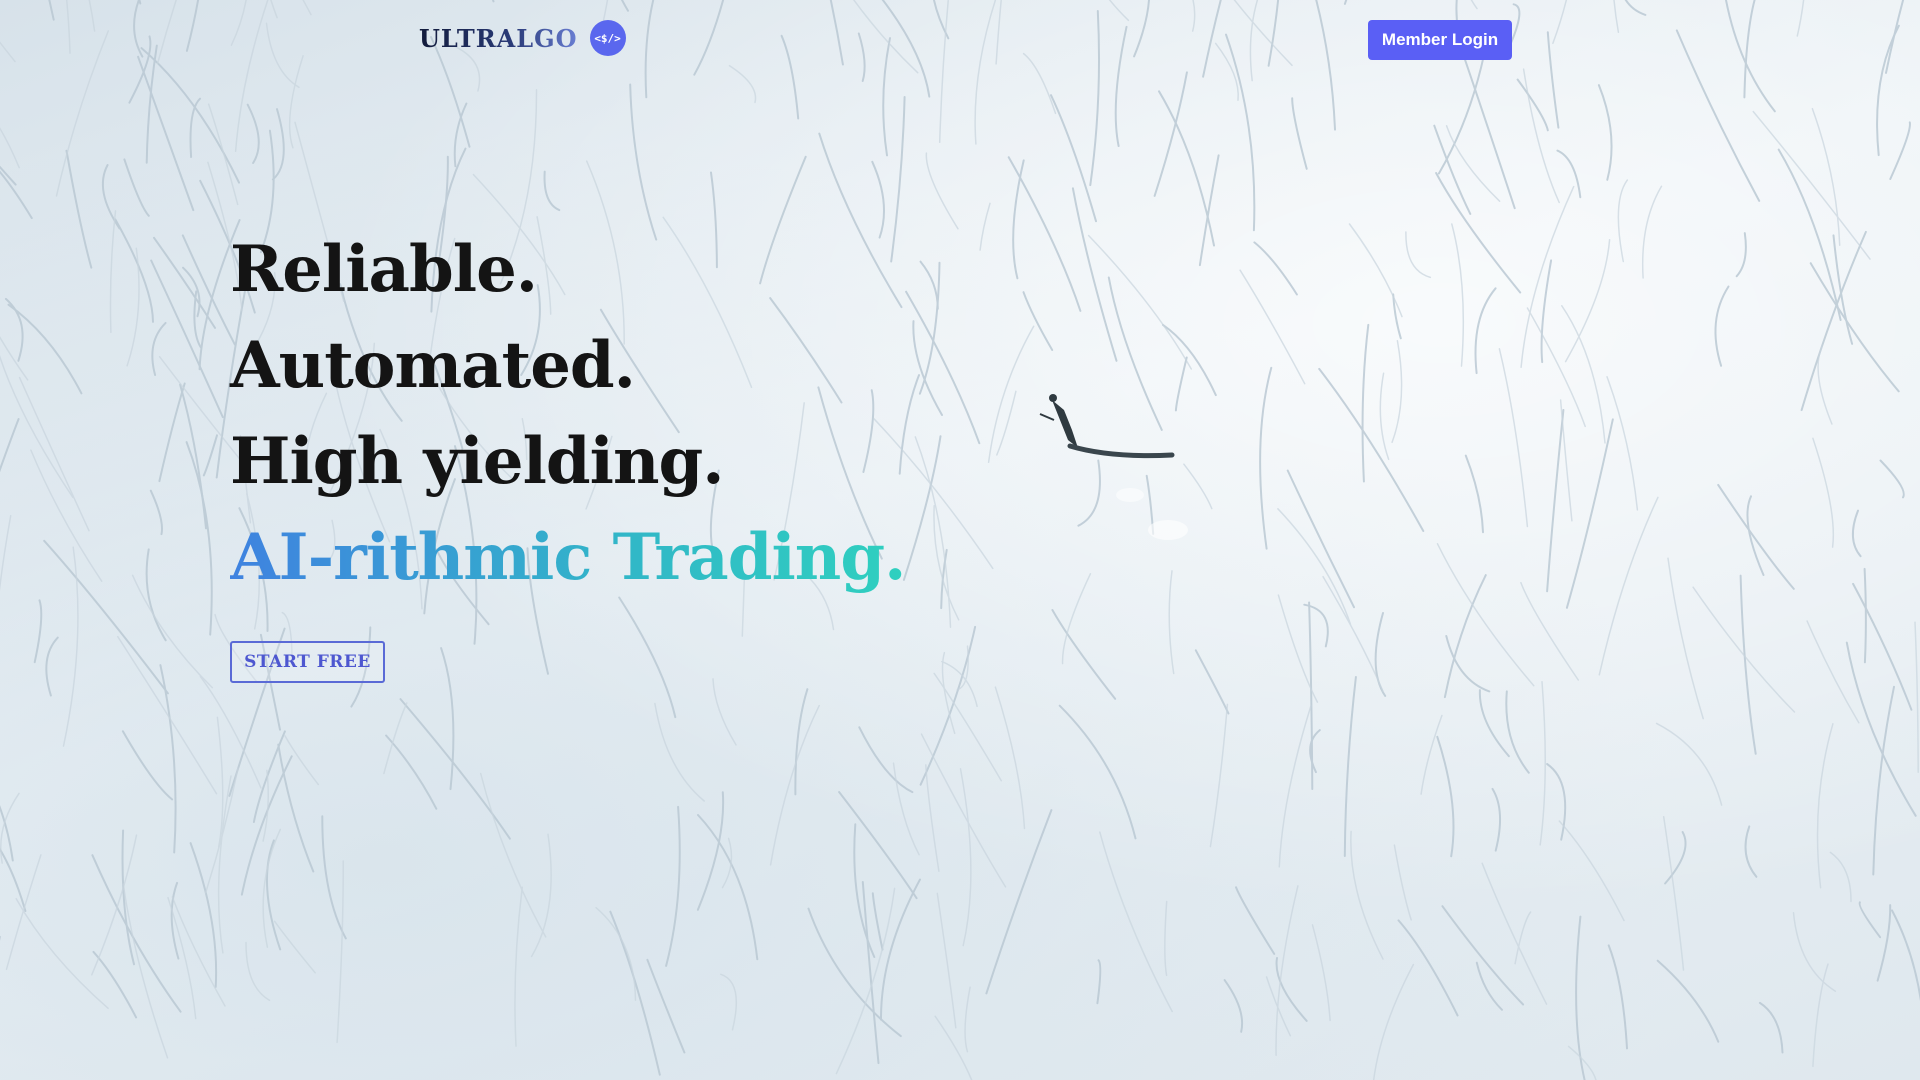 The image size is (1920, 1080). Describe the element at coordinates (307, 662) in the screenshot. I see `start-free-button: START FREE` at that location.